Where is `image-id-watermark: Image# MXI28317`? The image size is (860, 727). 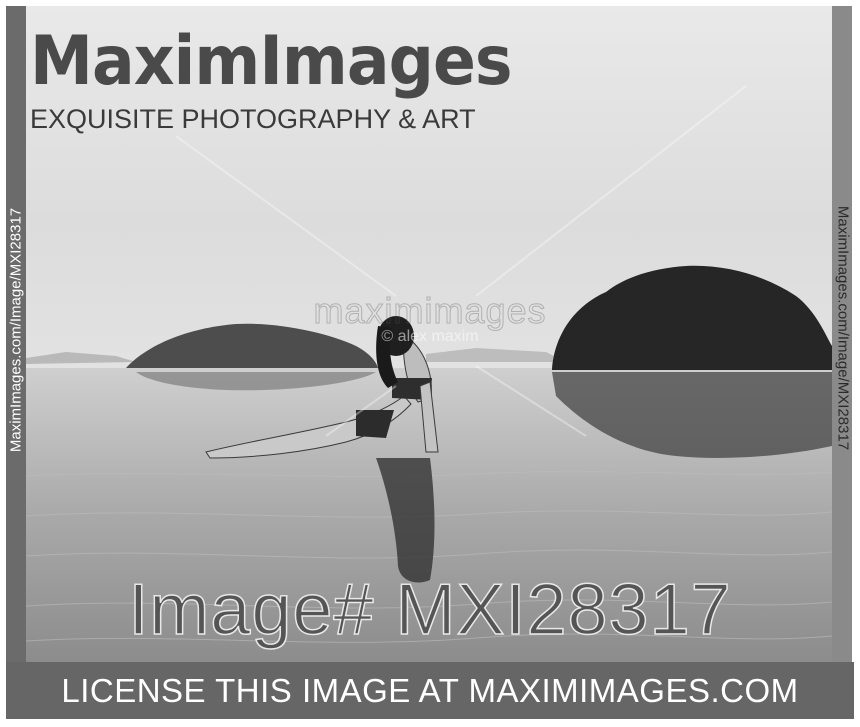 image-id-watermark: Image# MXI28317 is located at coordinates (430, 610).